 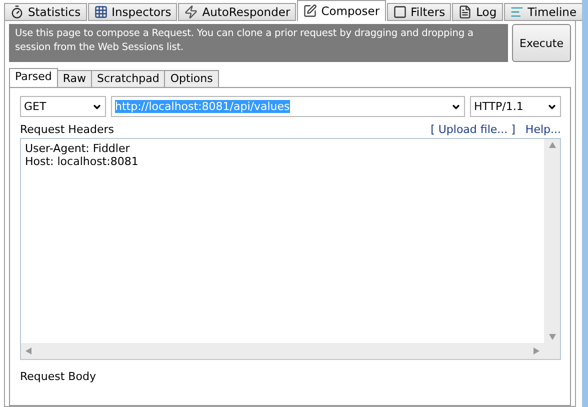 What do you see at coordinates (74, 78) in the screenshot?
I see `tab: Raw` at bounding box center [74, 78].